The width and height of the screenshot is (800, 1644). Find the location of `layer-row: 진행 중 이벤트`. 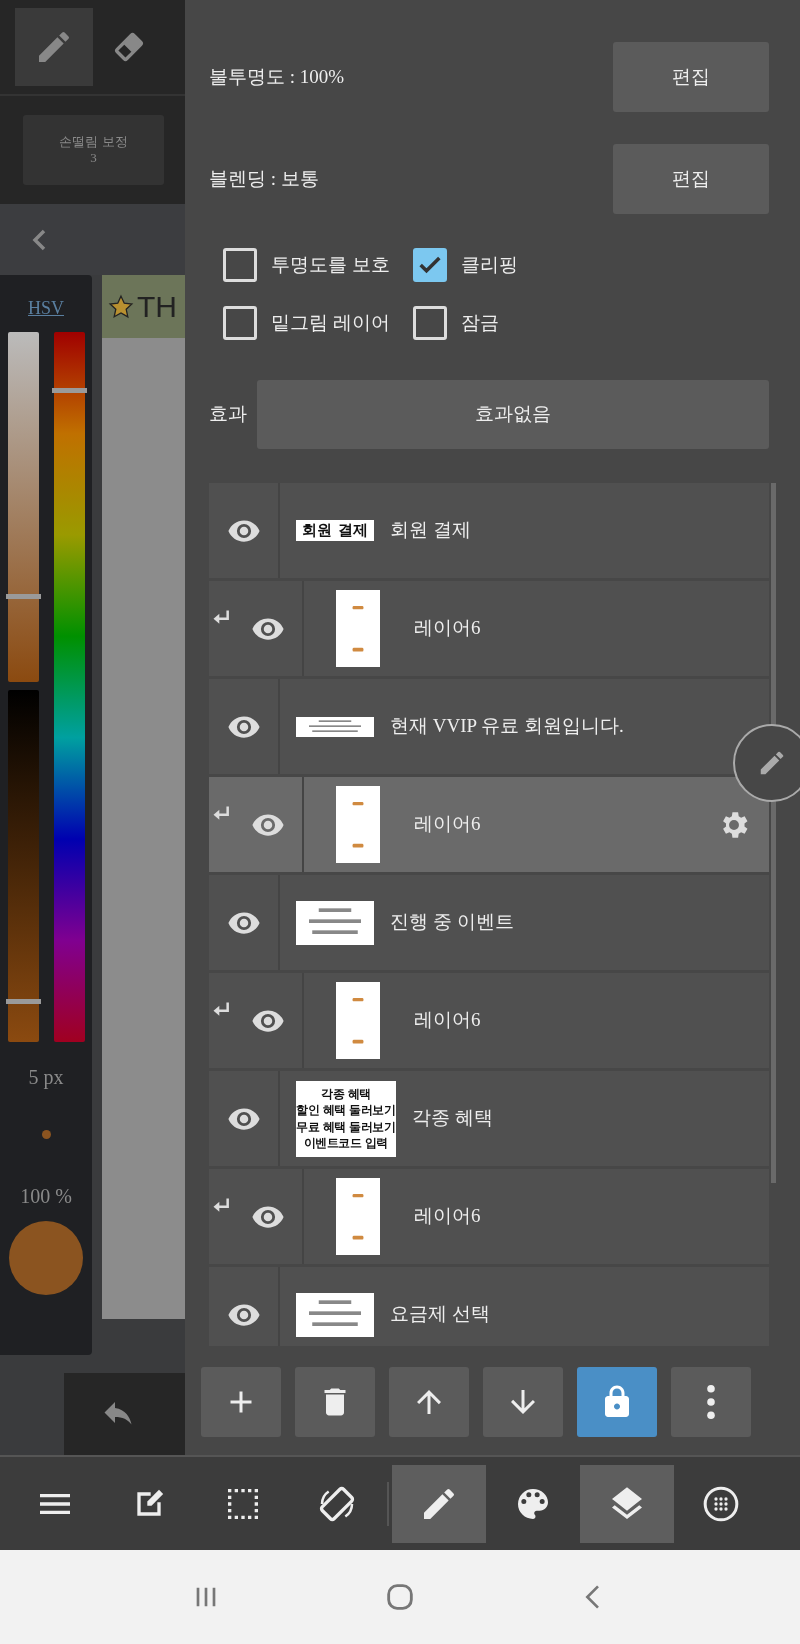

layer-row: 진행 중 이벤트 is located at coordinates (489, 922).